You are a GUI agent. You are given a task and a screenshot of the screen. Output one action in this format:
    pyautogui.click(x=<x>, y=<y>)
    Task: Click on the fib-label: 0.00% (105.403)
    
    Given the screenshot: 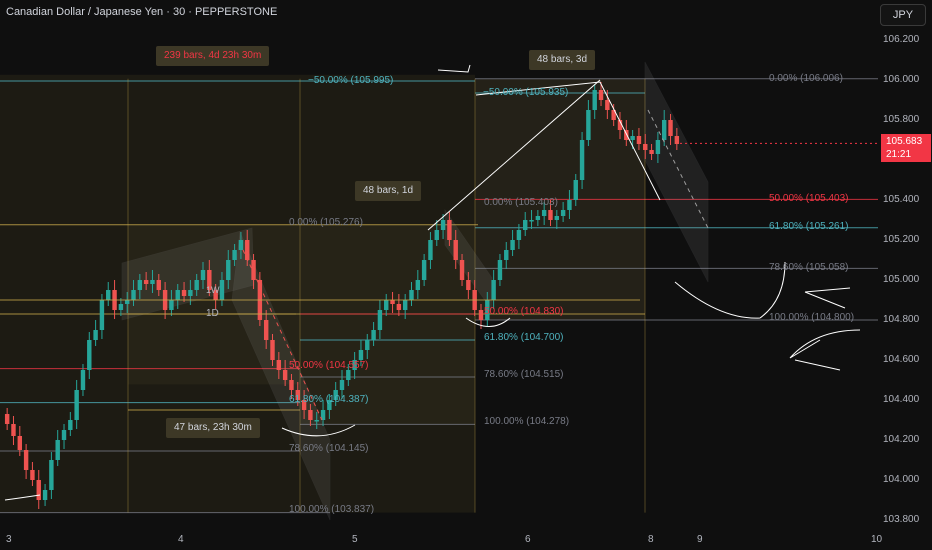 What is the action you would take?
    pyautogui.click(x=521, y=202)
    